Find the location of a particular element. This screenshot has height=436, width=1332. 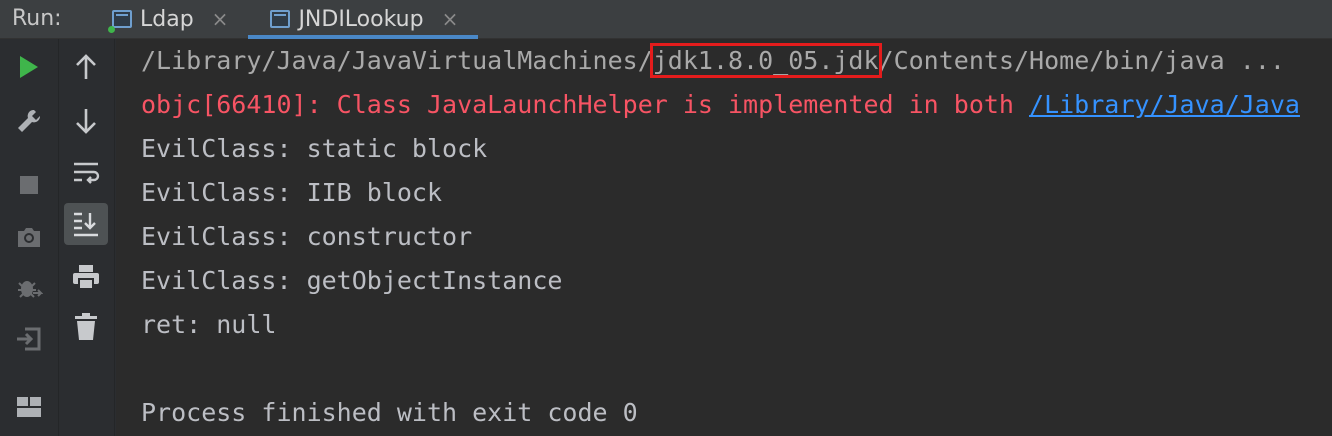

arrow-up-icon is located at coordinates (86, 67).